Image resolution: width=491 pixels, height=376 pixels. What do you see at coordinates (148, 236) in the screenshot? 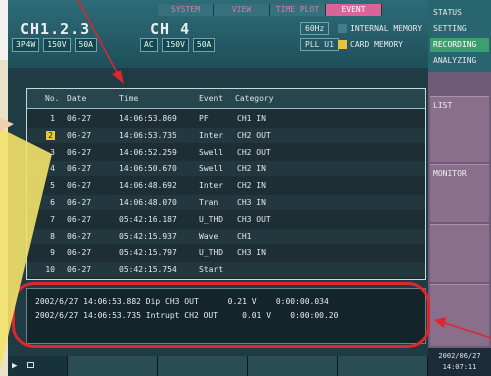
I see `cell-time: 05:42:15.937` at bounding box center [148, 236].